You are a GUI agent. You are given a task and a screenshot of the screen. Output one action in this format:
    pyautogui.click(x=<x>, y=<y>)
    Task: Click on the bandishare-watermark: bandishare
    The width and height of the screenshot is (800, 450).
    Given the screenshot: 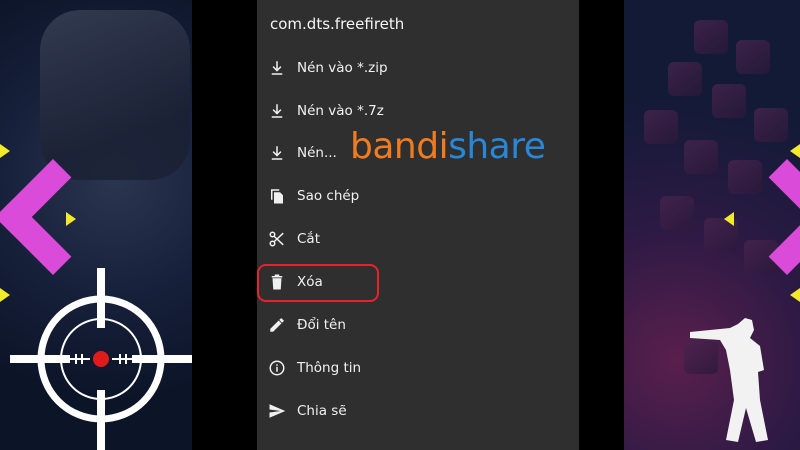 What is the action you would take?
    pyautogui.click(x=448, y=147)
    